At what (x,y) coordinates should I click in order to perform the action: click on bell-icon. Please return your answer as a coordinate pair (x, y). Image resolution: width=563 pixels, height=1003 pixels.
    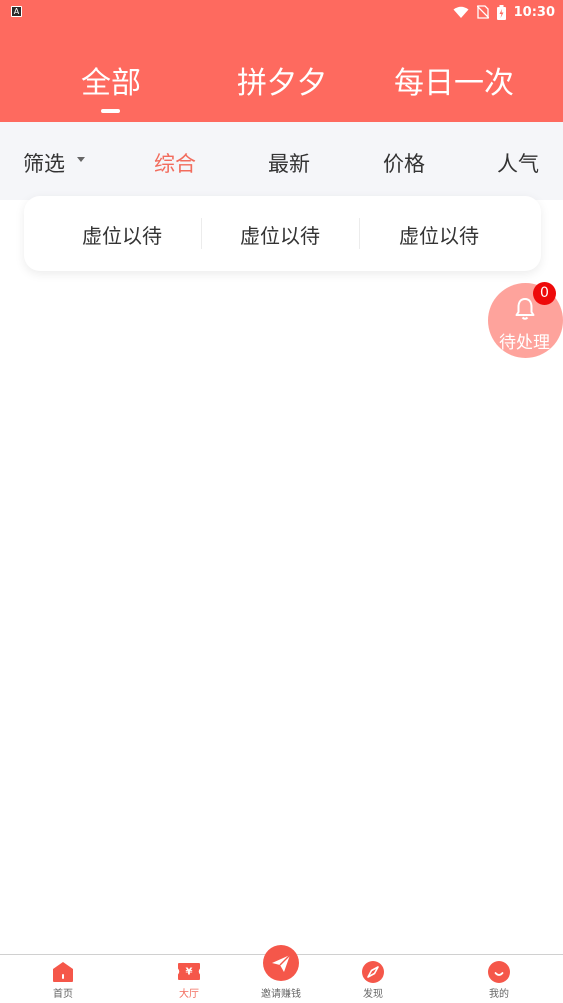
    Looking at the image, I should click on (525, 309).